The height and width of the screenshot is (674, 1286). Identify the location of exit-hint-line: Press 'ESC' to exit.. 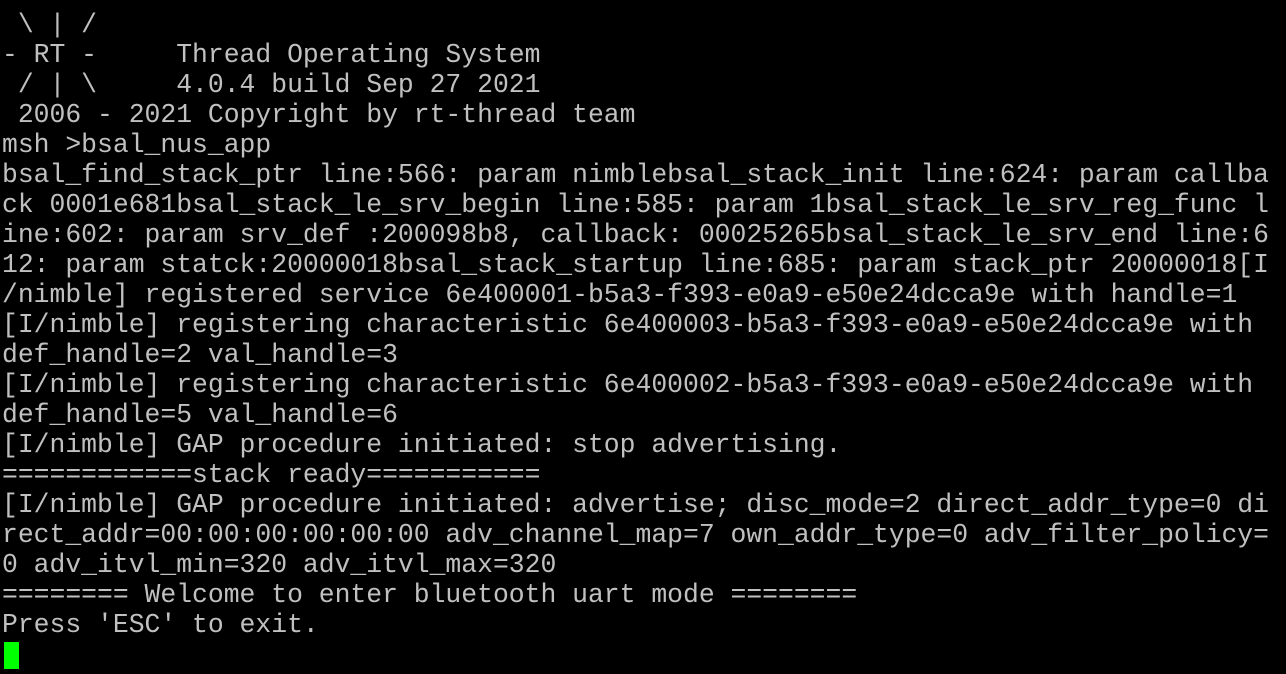
(160, 625).